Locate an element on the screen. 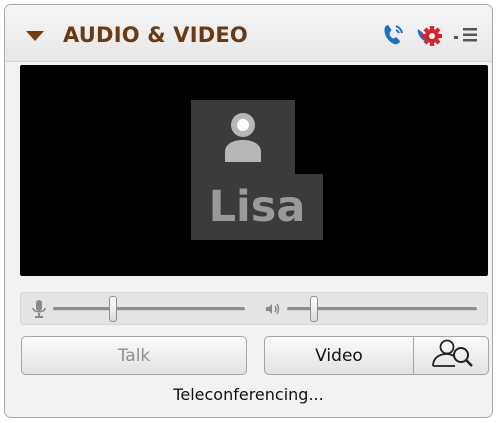 The height and width of the screenshot is (423, 498). panel-title: AUDIO & VIDEO is located at coordinates (155, 35).